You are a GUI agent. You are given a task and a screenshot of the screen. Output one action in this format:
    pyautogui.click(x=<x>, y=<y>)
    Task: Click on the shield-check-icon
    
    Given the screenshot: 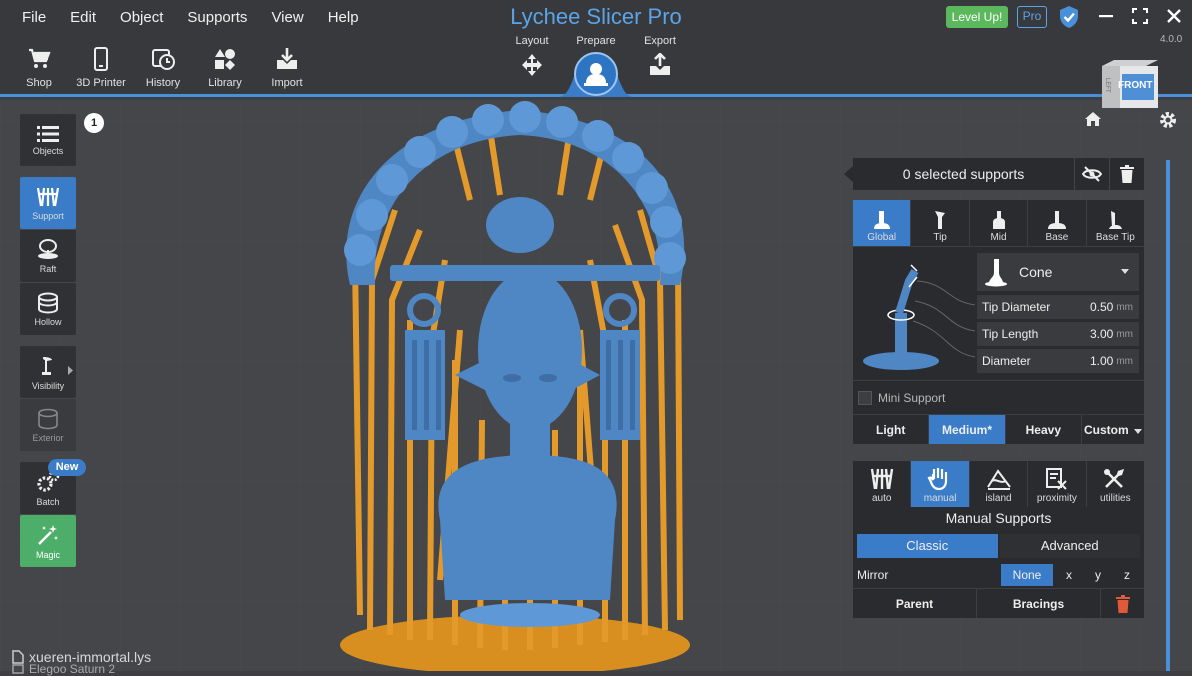 What is the action you would take?
    pyautogui.click(x=1069, y=17)
    